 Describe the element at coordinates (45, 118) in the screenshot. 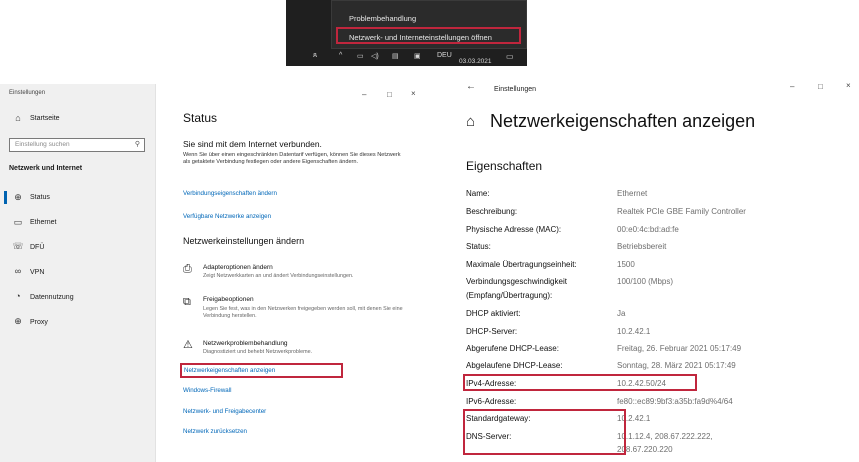

I see `sidebar-item-home: Startseite` at that location.